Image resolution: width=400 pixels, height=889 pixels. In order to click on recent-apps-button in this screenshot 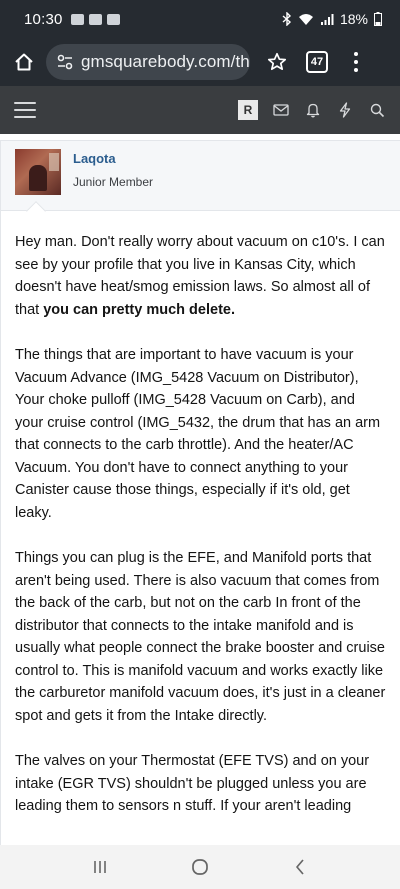, I will do `click(100, 867)`.